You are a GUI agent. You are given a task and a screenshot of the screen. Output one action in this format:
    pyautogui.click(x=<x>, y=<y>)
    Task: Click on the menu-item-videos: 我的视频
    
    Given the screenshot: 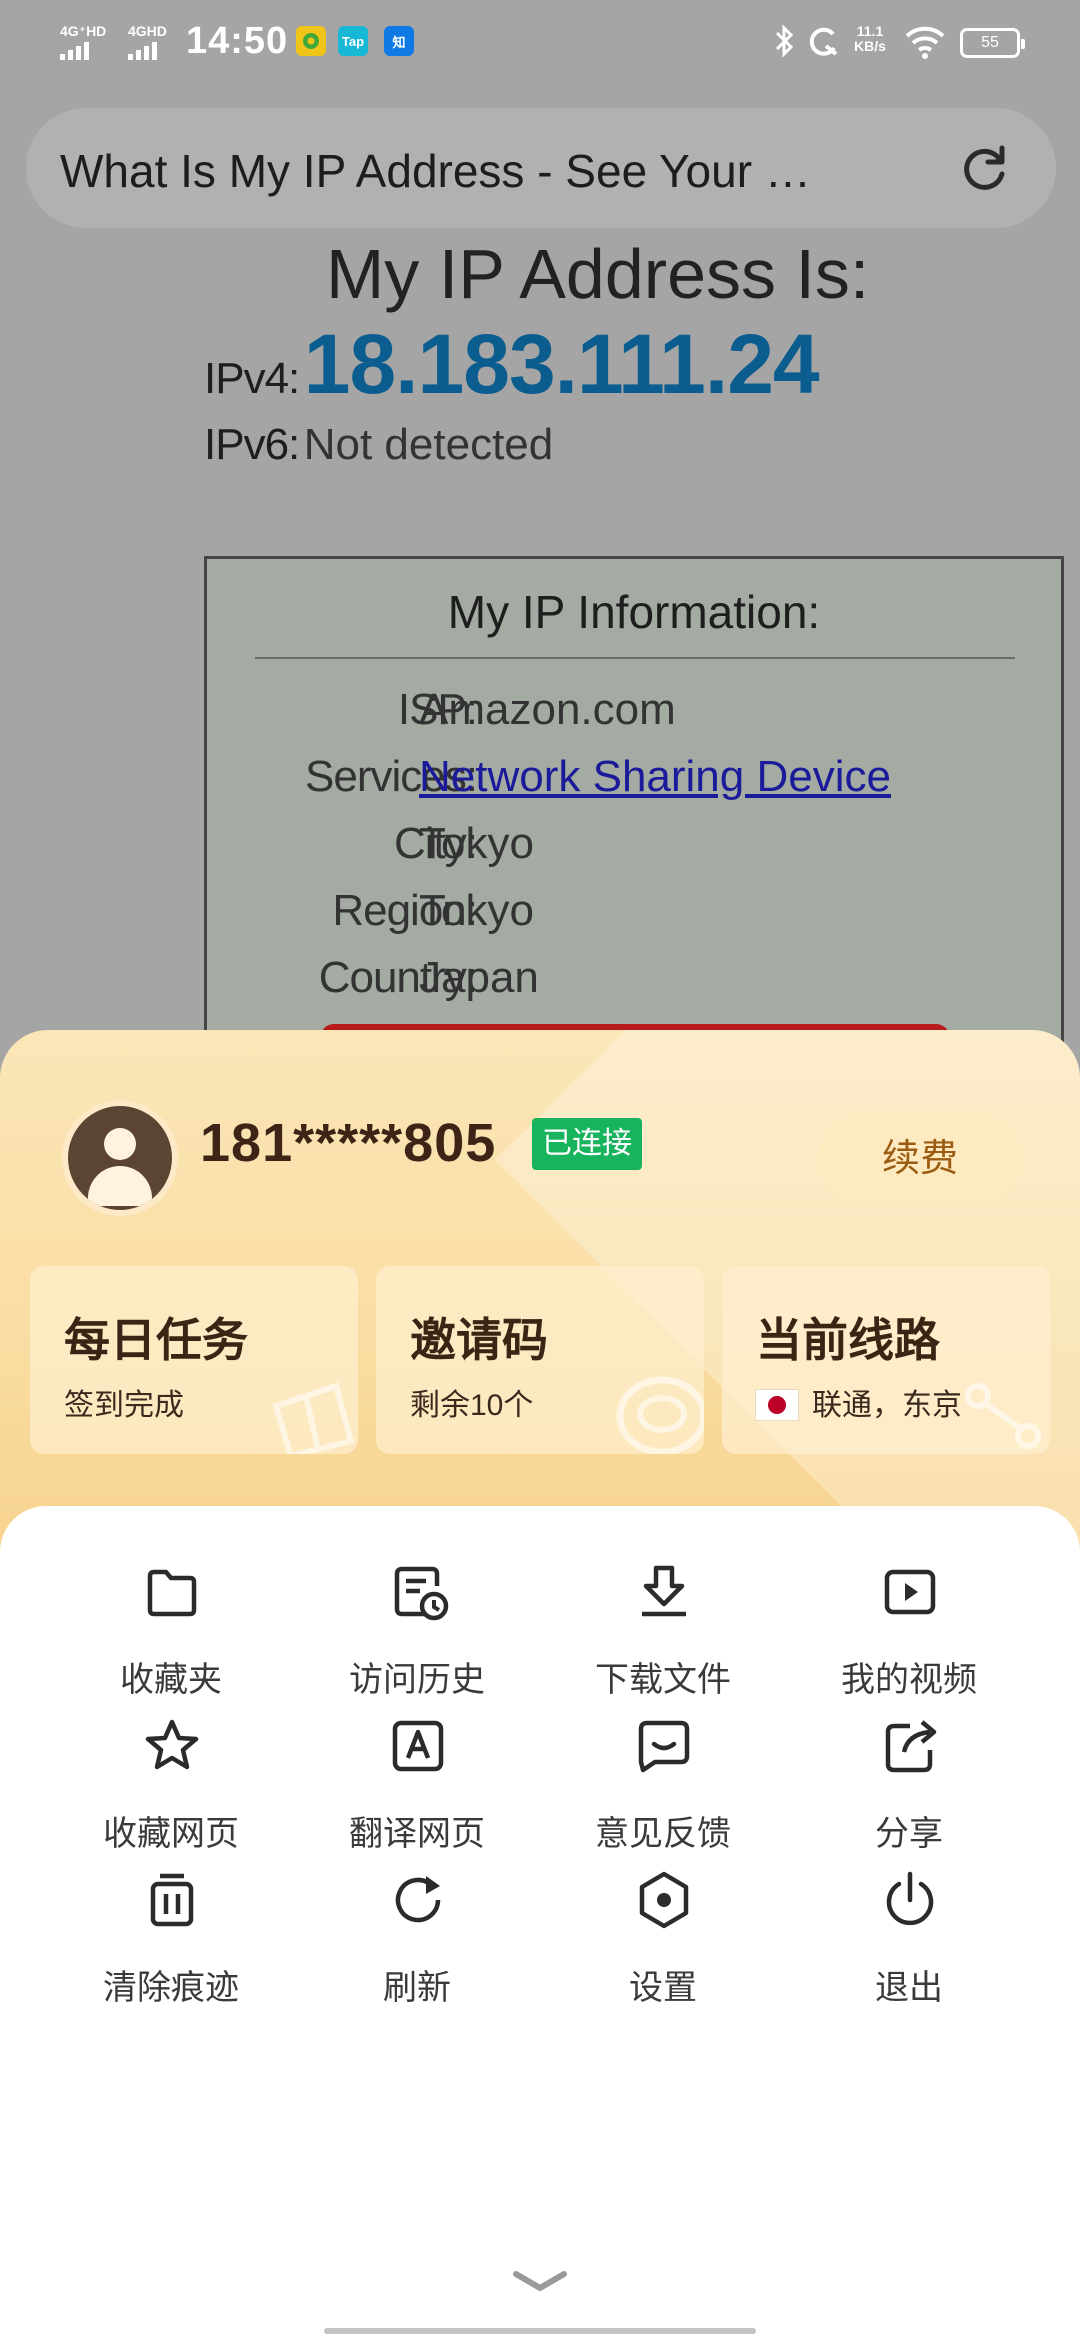 What is the action you would take?
    pyautogui.click(x=909, y=1631)
    